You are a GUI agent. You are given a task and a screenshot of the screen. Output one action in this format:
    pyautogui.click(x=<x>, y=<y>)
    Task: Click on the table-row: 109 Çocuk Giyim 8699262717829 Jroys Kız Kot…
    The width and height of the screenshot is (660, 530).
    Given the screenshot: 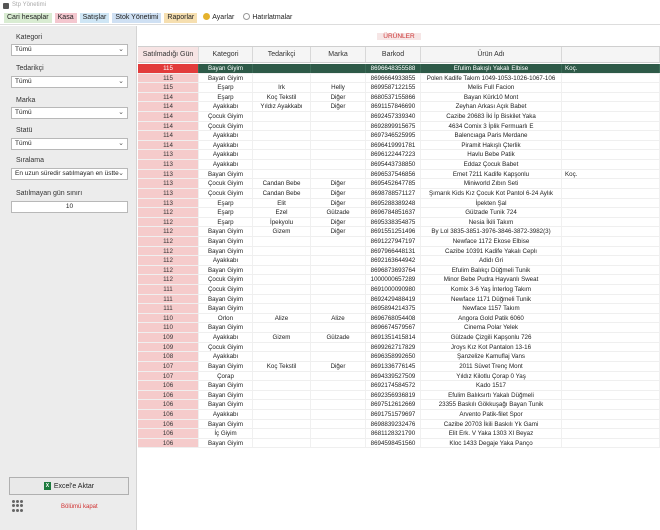 What is the action you would take?
    pyautogui.click(x=399, y=347)
    